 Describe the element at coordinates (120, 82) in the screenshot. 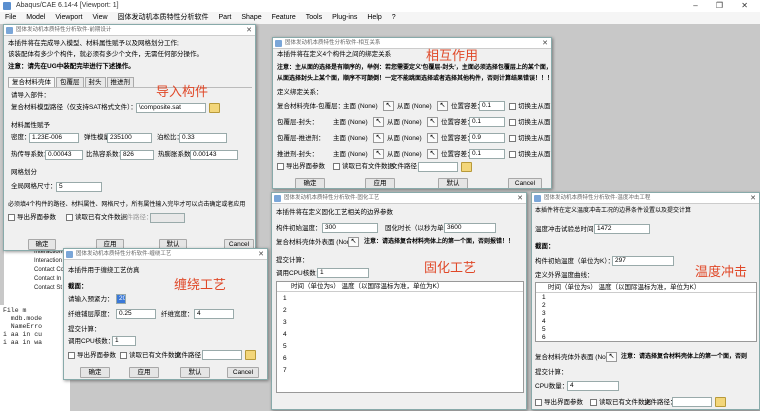

I see `tab-propellant: 推进剂` at that location.